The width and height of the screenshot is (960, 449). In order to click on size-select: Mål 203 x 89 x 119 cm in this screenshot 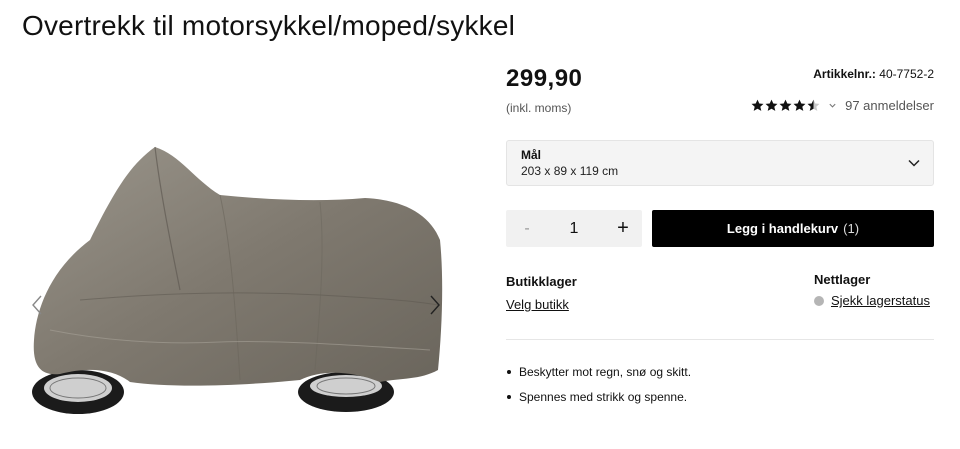, I will do `click(720, 163)`.